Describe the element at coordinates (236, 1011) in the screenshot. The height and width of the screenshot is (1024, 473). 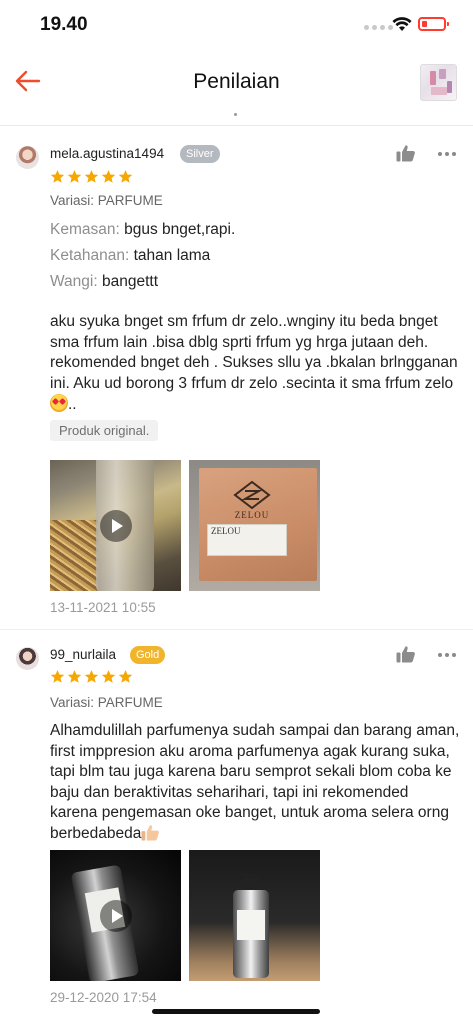
I see `home-indicator` at that location.